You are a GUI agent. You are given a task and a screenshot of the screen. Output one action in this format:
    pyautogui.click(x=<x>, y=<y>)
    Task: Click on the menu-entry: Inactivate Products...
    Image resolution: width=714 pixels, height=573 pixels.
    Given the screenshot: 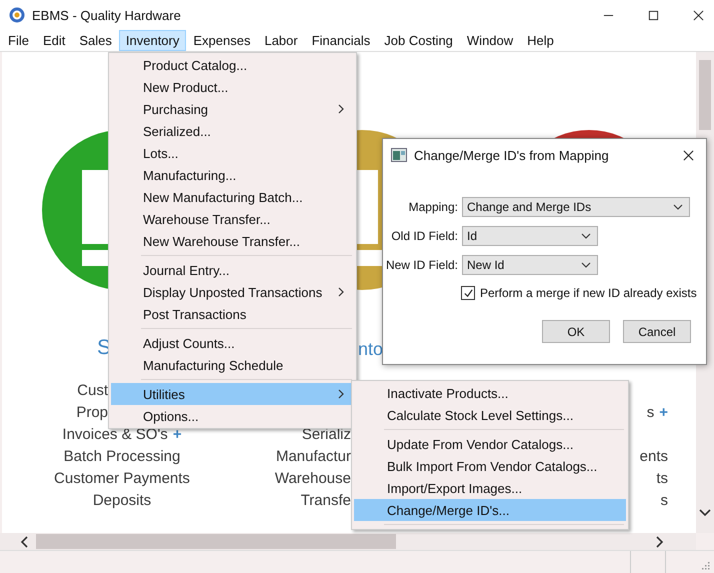 What is the action you would take?
    pyautogui.click(x=490, y=393)
    